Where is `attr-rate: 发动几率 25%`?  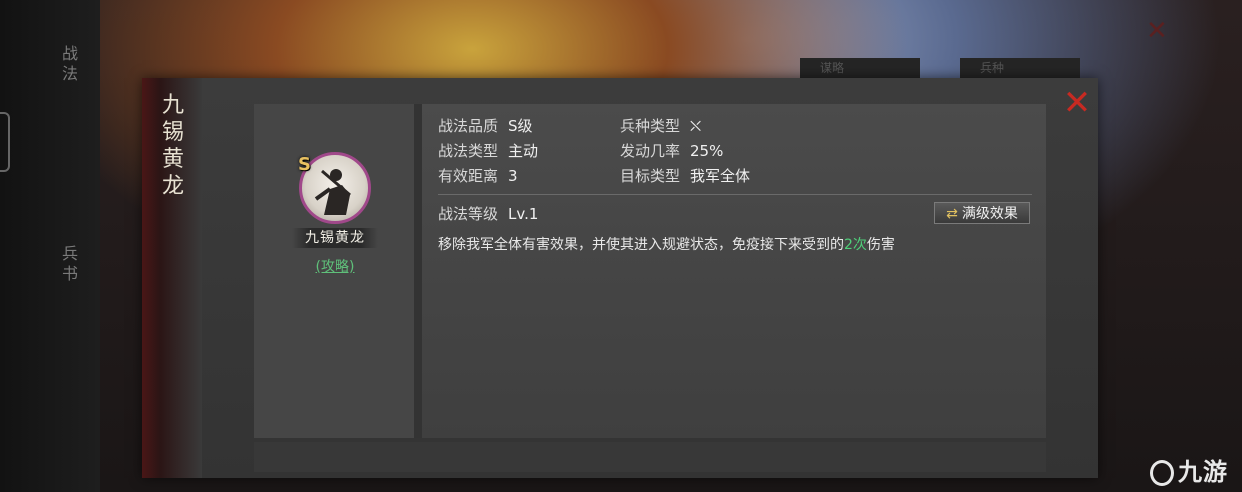
attr-rate: 发动几率 25% is located at coordinates (671, 151).